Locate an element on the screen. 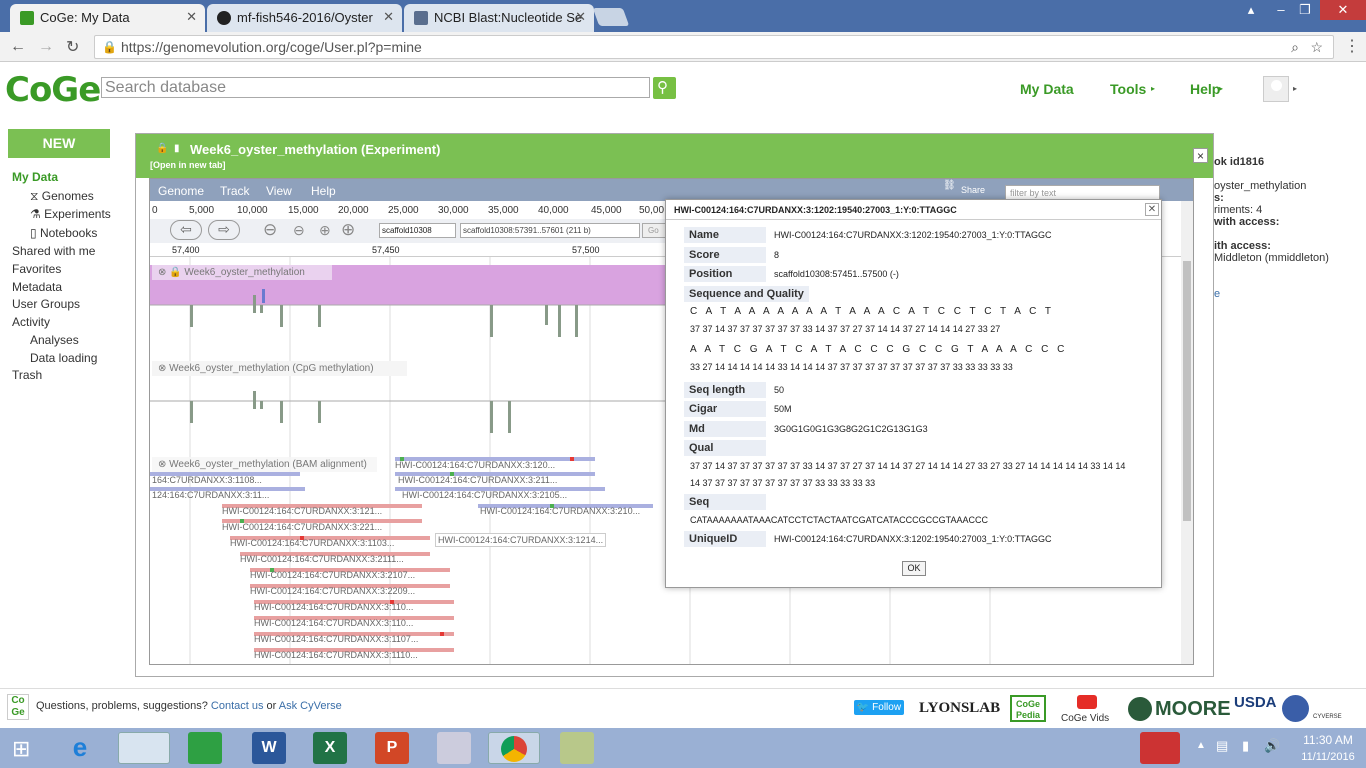 This screenshot has height=768, width=1366. menu-genome: Genome is located at coordinates (181, 191).